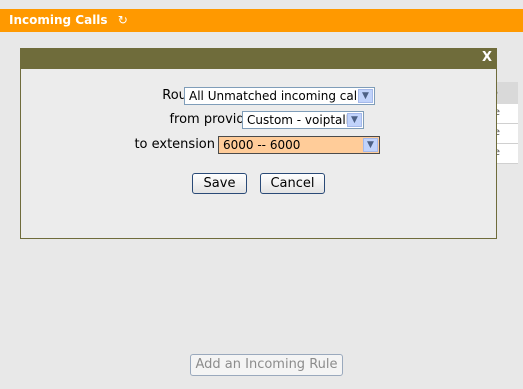 The width and height of the screenshot is (523, 389). I want to click on route-select: All Unmatched incoming calls ▼, so click(279, 96).